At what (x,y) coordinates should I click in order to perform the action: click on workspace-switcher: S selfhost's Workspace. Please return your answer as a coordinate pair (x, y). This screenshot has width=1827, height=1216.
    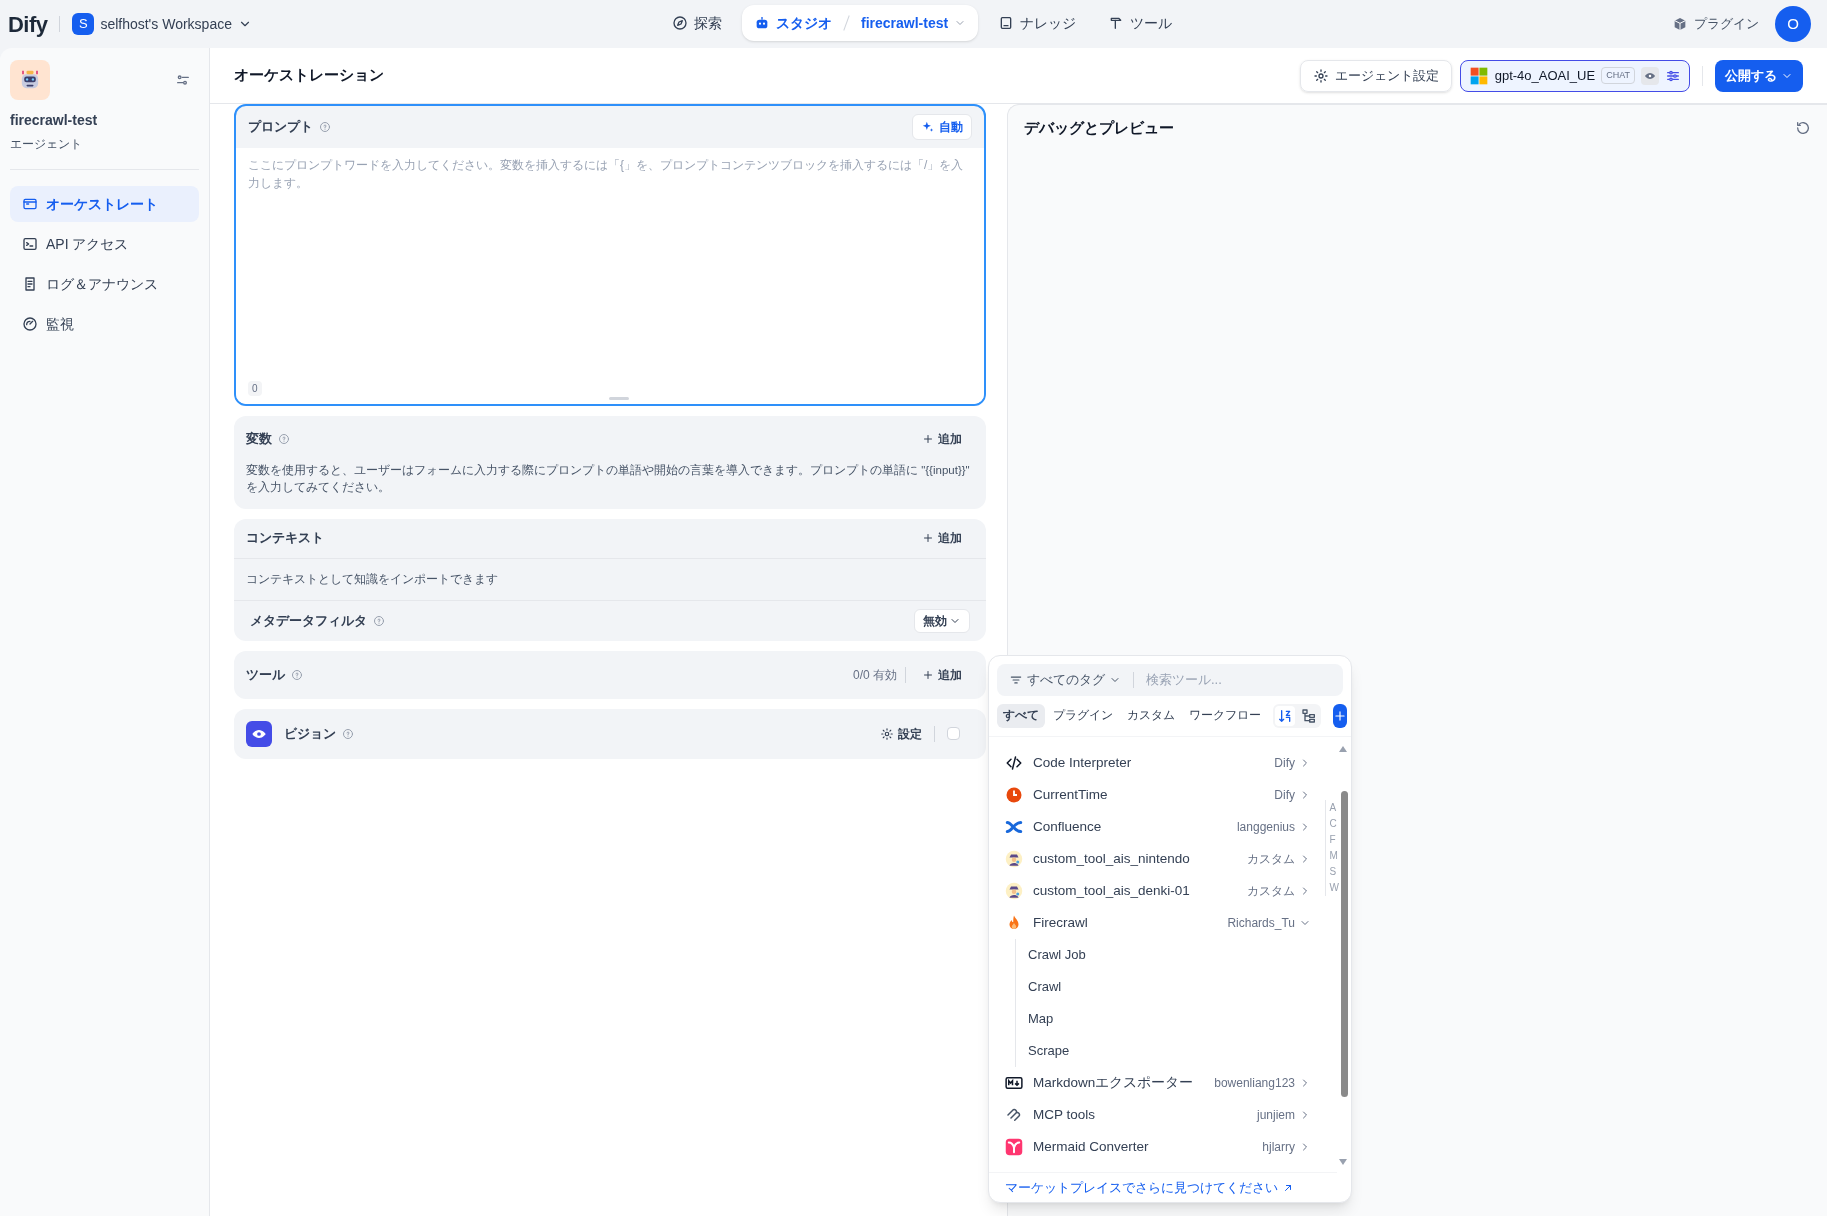
    Looking at the image, I should click on (162, 24).